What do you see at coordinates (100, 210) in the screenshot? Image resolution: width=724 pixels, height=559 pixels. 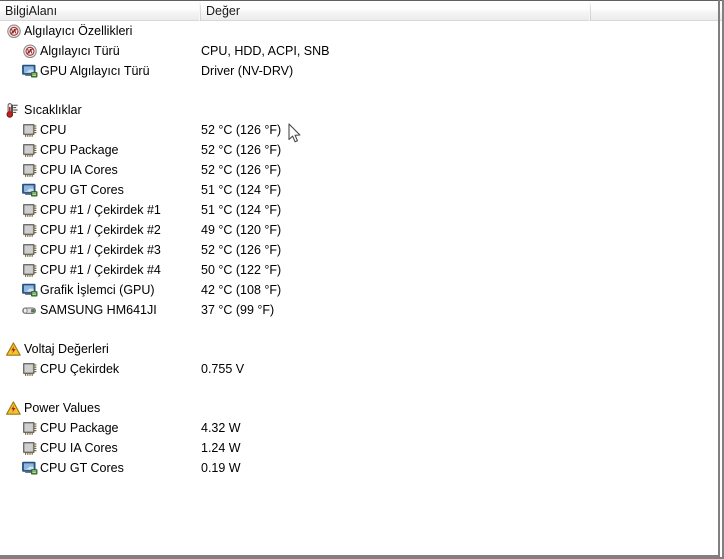 I see `sensor-item-label: CPU #1 / Çekirdek #1` at bounding box center [100, 210].